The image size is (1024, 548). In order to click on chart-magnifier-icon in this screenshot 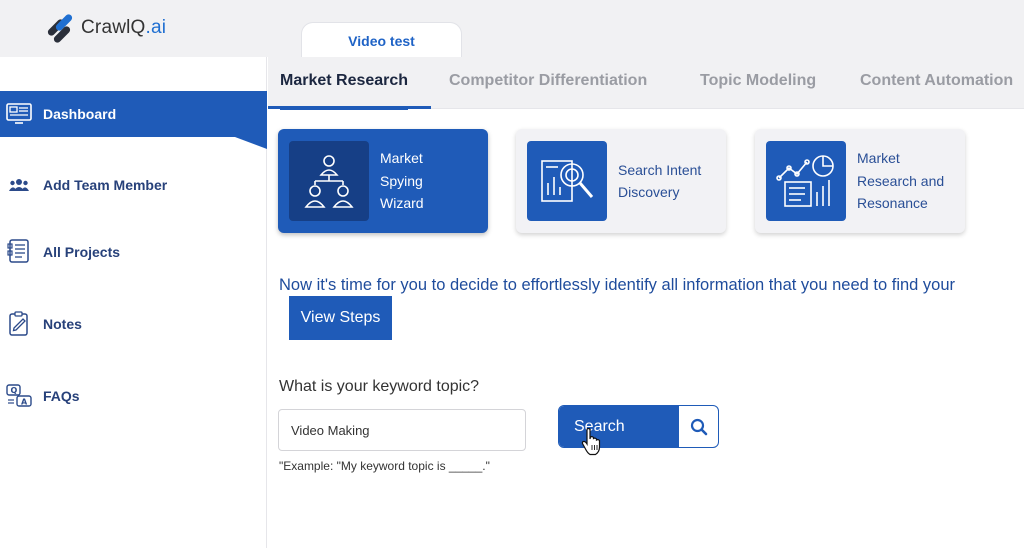, I will do `click(567, 181)`.